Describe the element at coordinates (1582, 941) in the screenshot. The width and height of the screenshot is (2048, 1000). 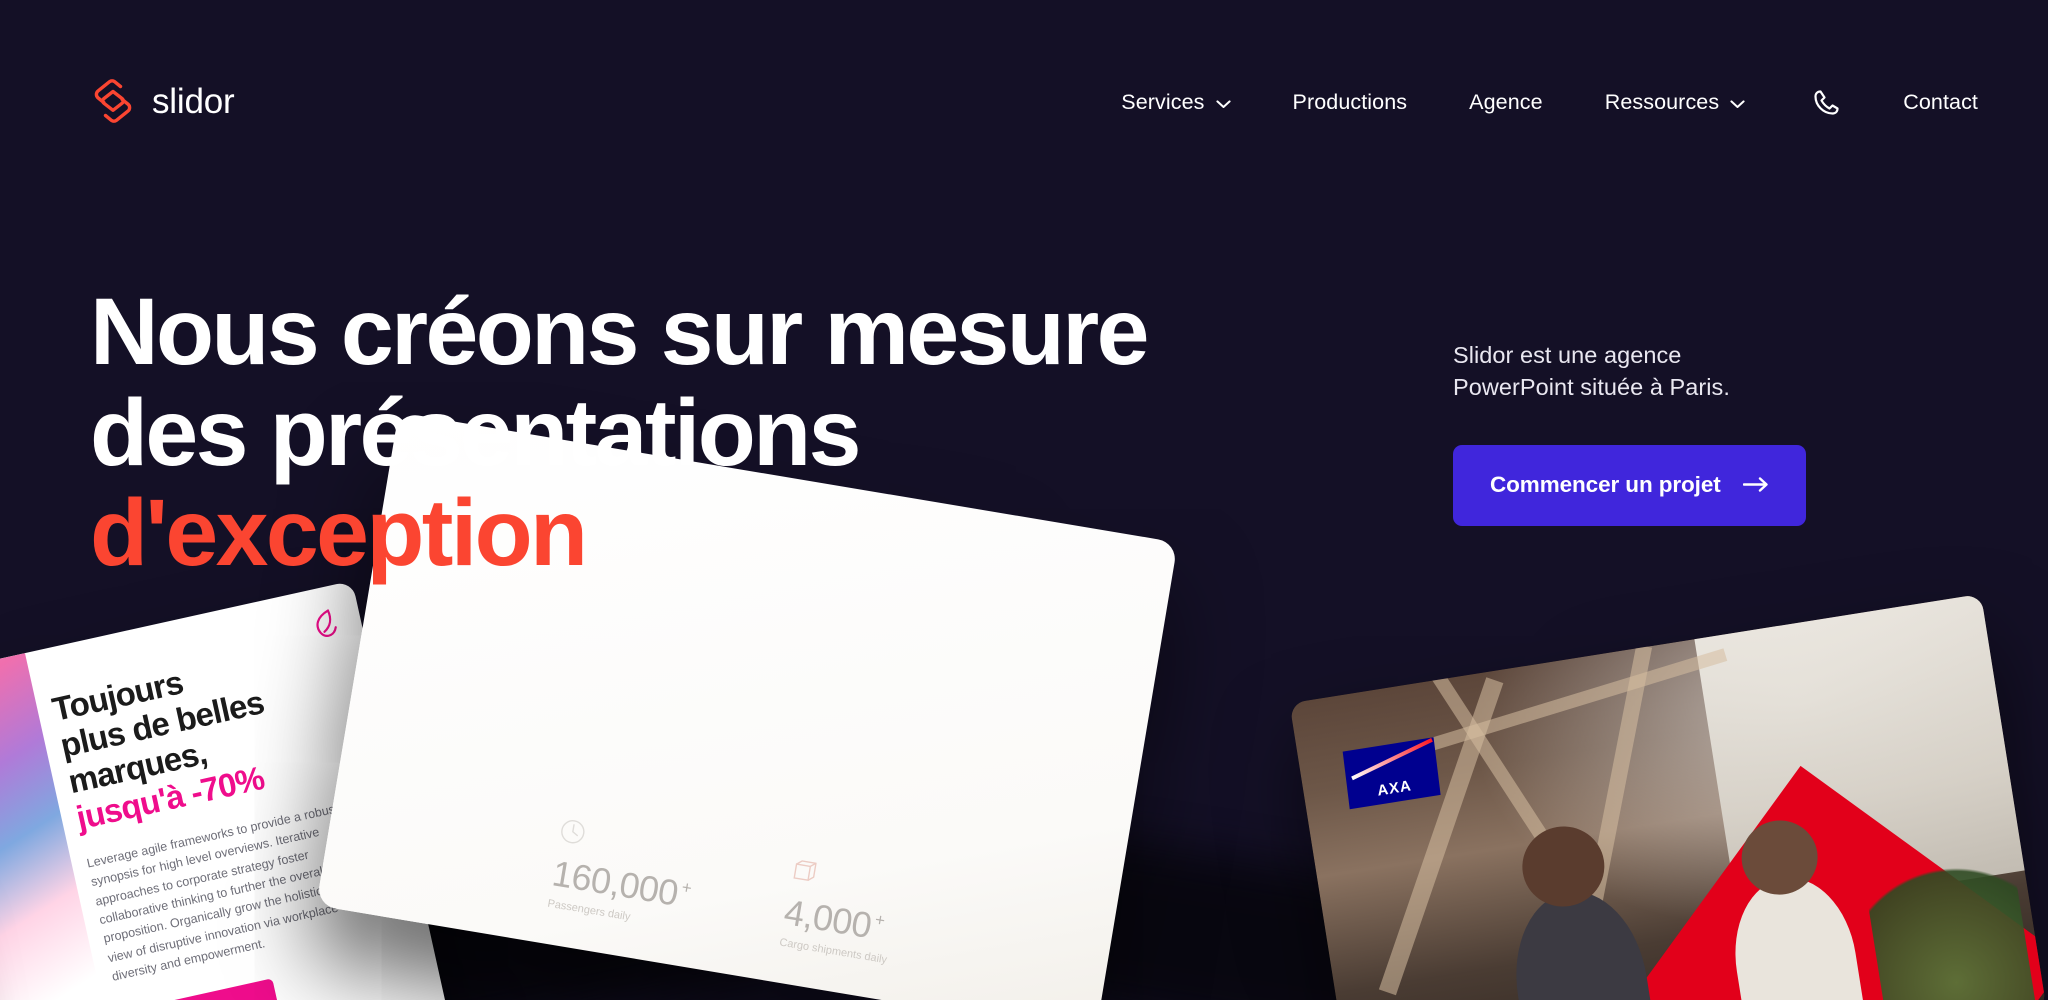
I see `person-silhouette` at that location.